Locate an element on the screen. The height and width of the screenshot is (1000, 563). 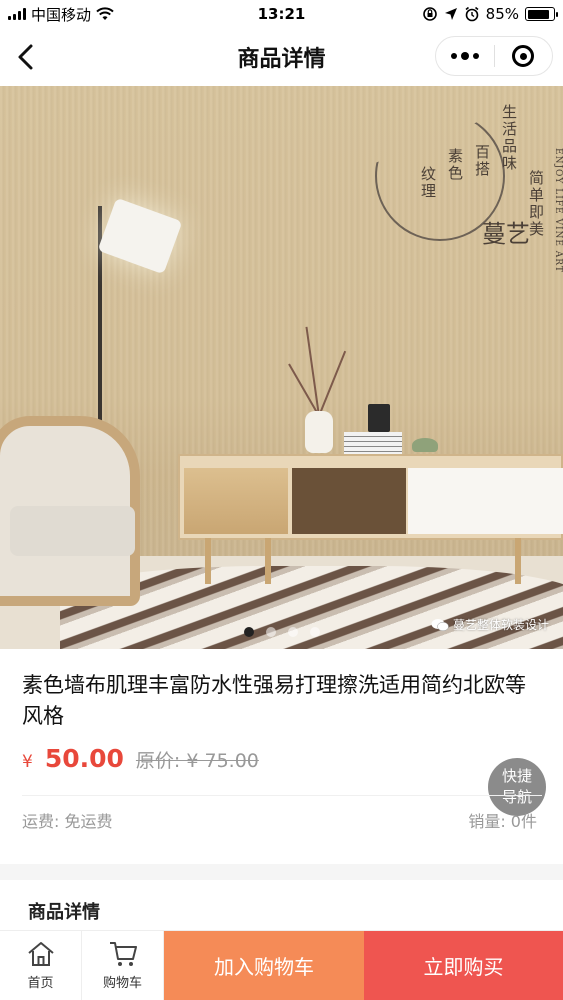
original-price: 原价: ¥ 75.00 is located at coordinates (197, 761).